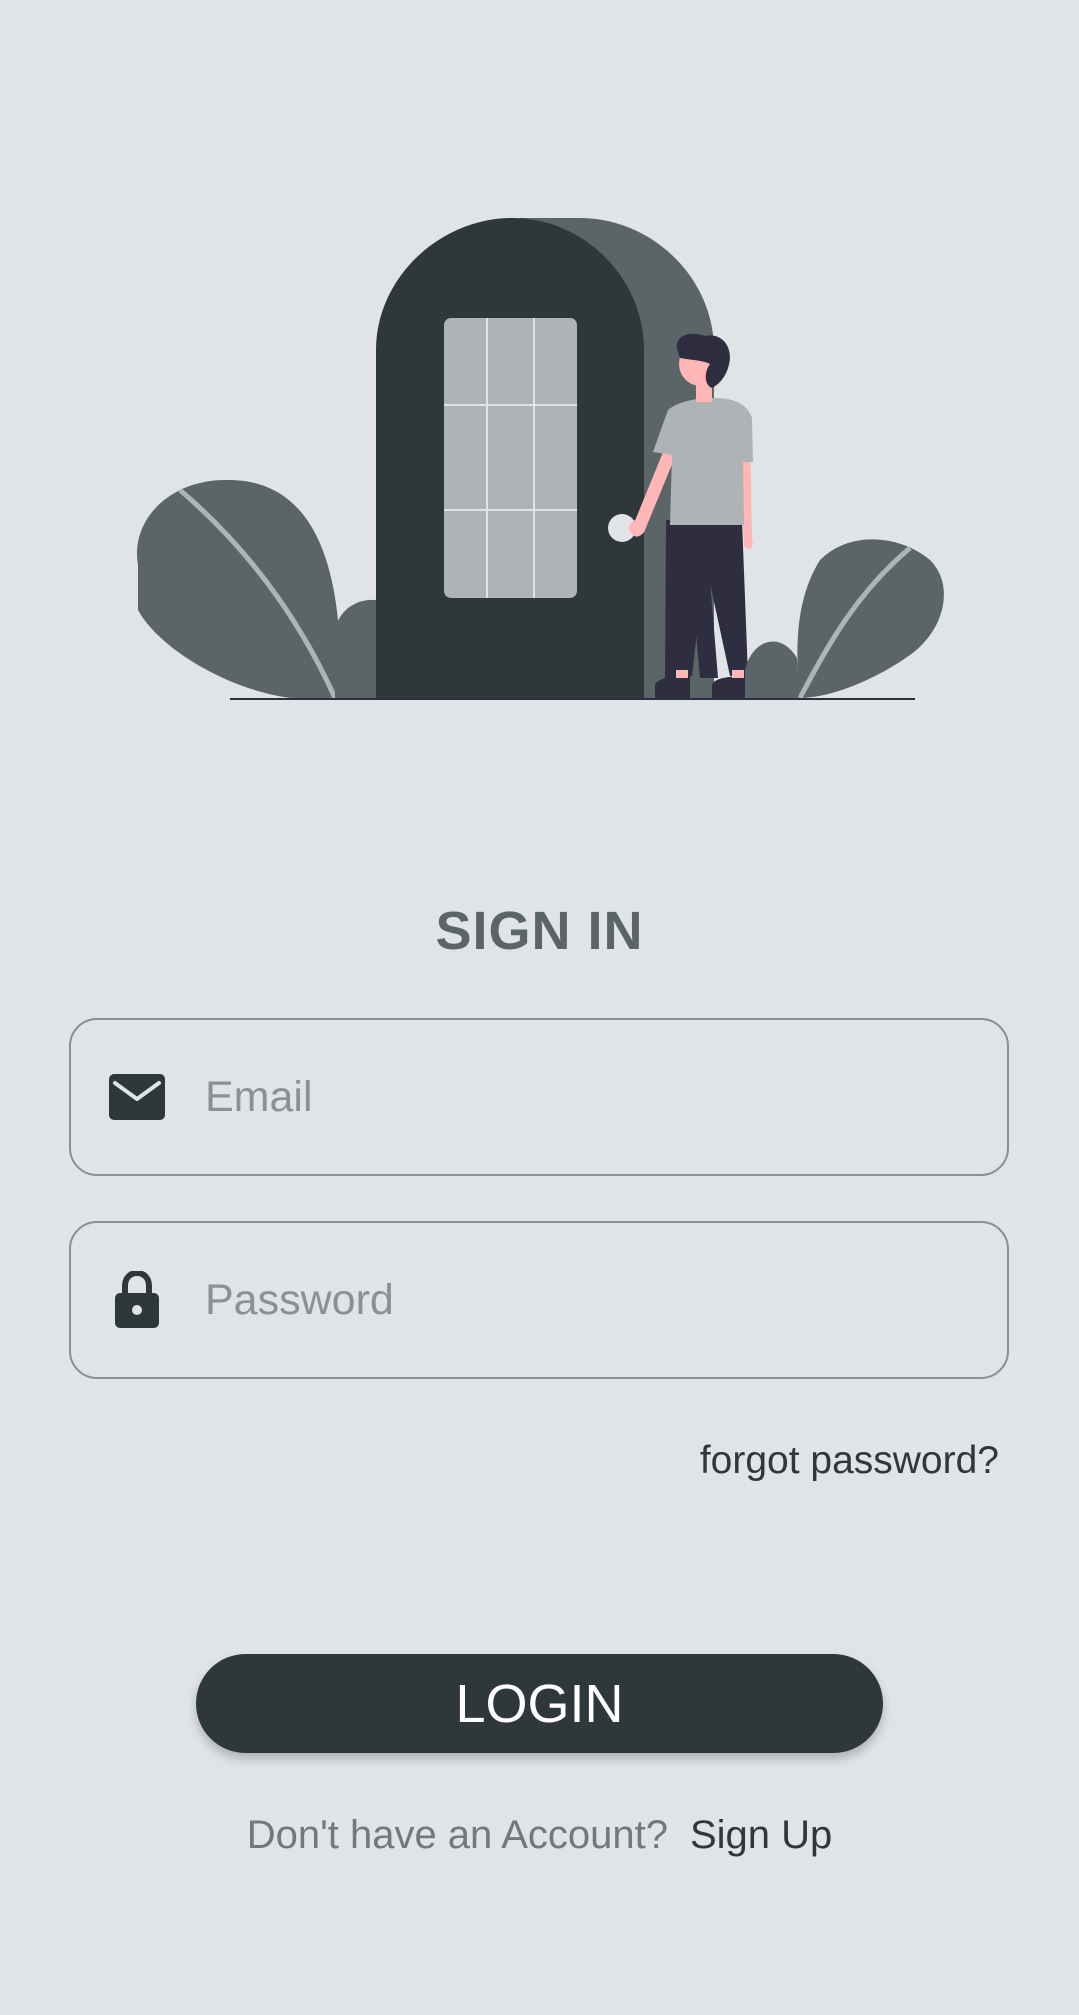  What do you see at coordinates (457, 1835) in the screenshot?
I see `signup-prompt: Don't have an Account?` at bounding box center [457, 1835].